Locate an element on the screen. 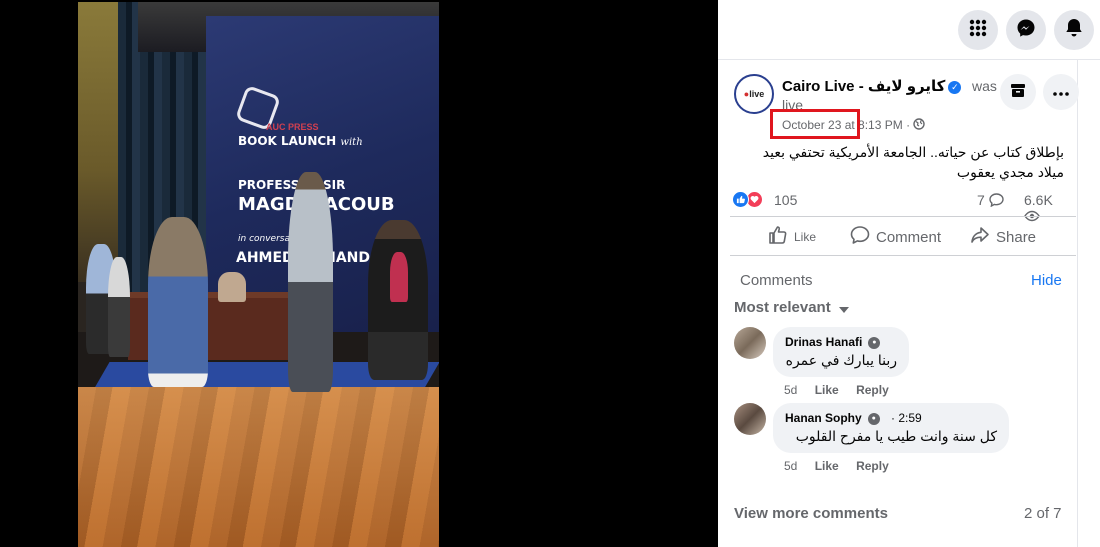 The height and width of the screenshot is (547, 1100). menu-grid-icon is located at coordinates (978, 30).